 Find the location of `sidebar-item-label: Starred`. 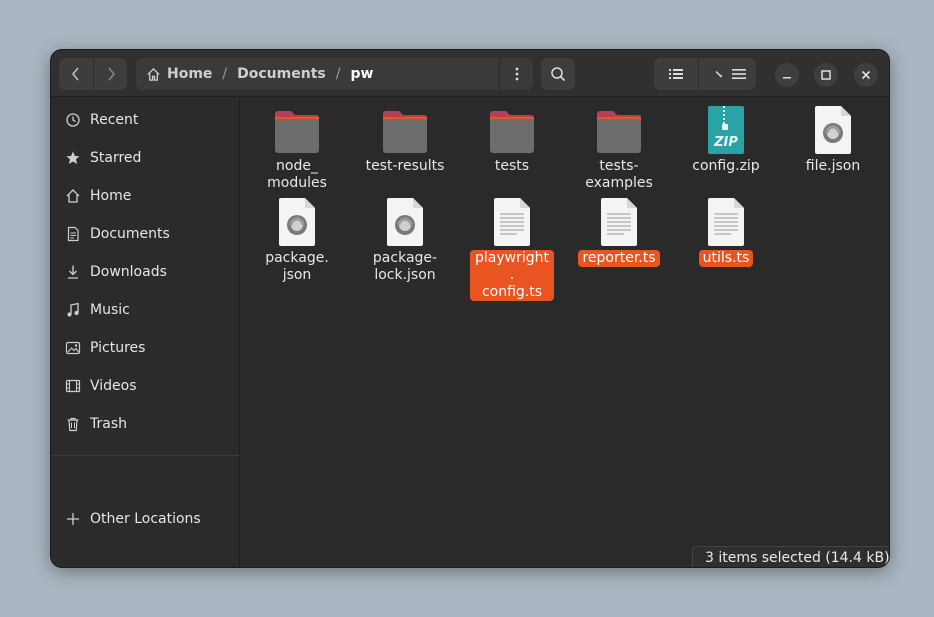

sidebar-item-label: Starred is located at coordinates (116, 158).